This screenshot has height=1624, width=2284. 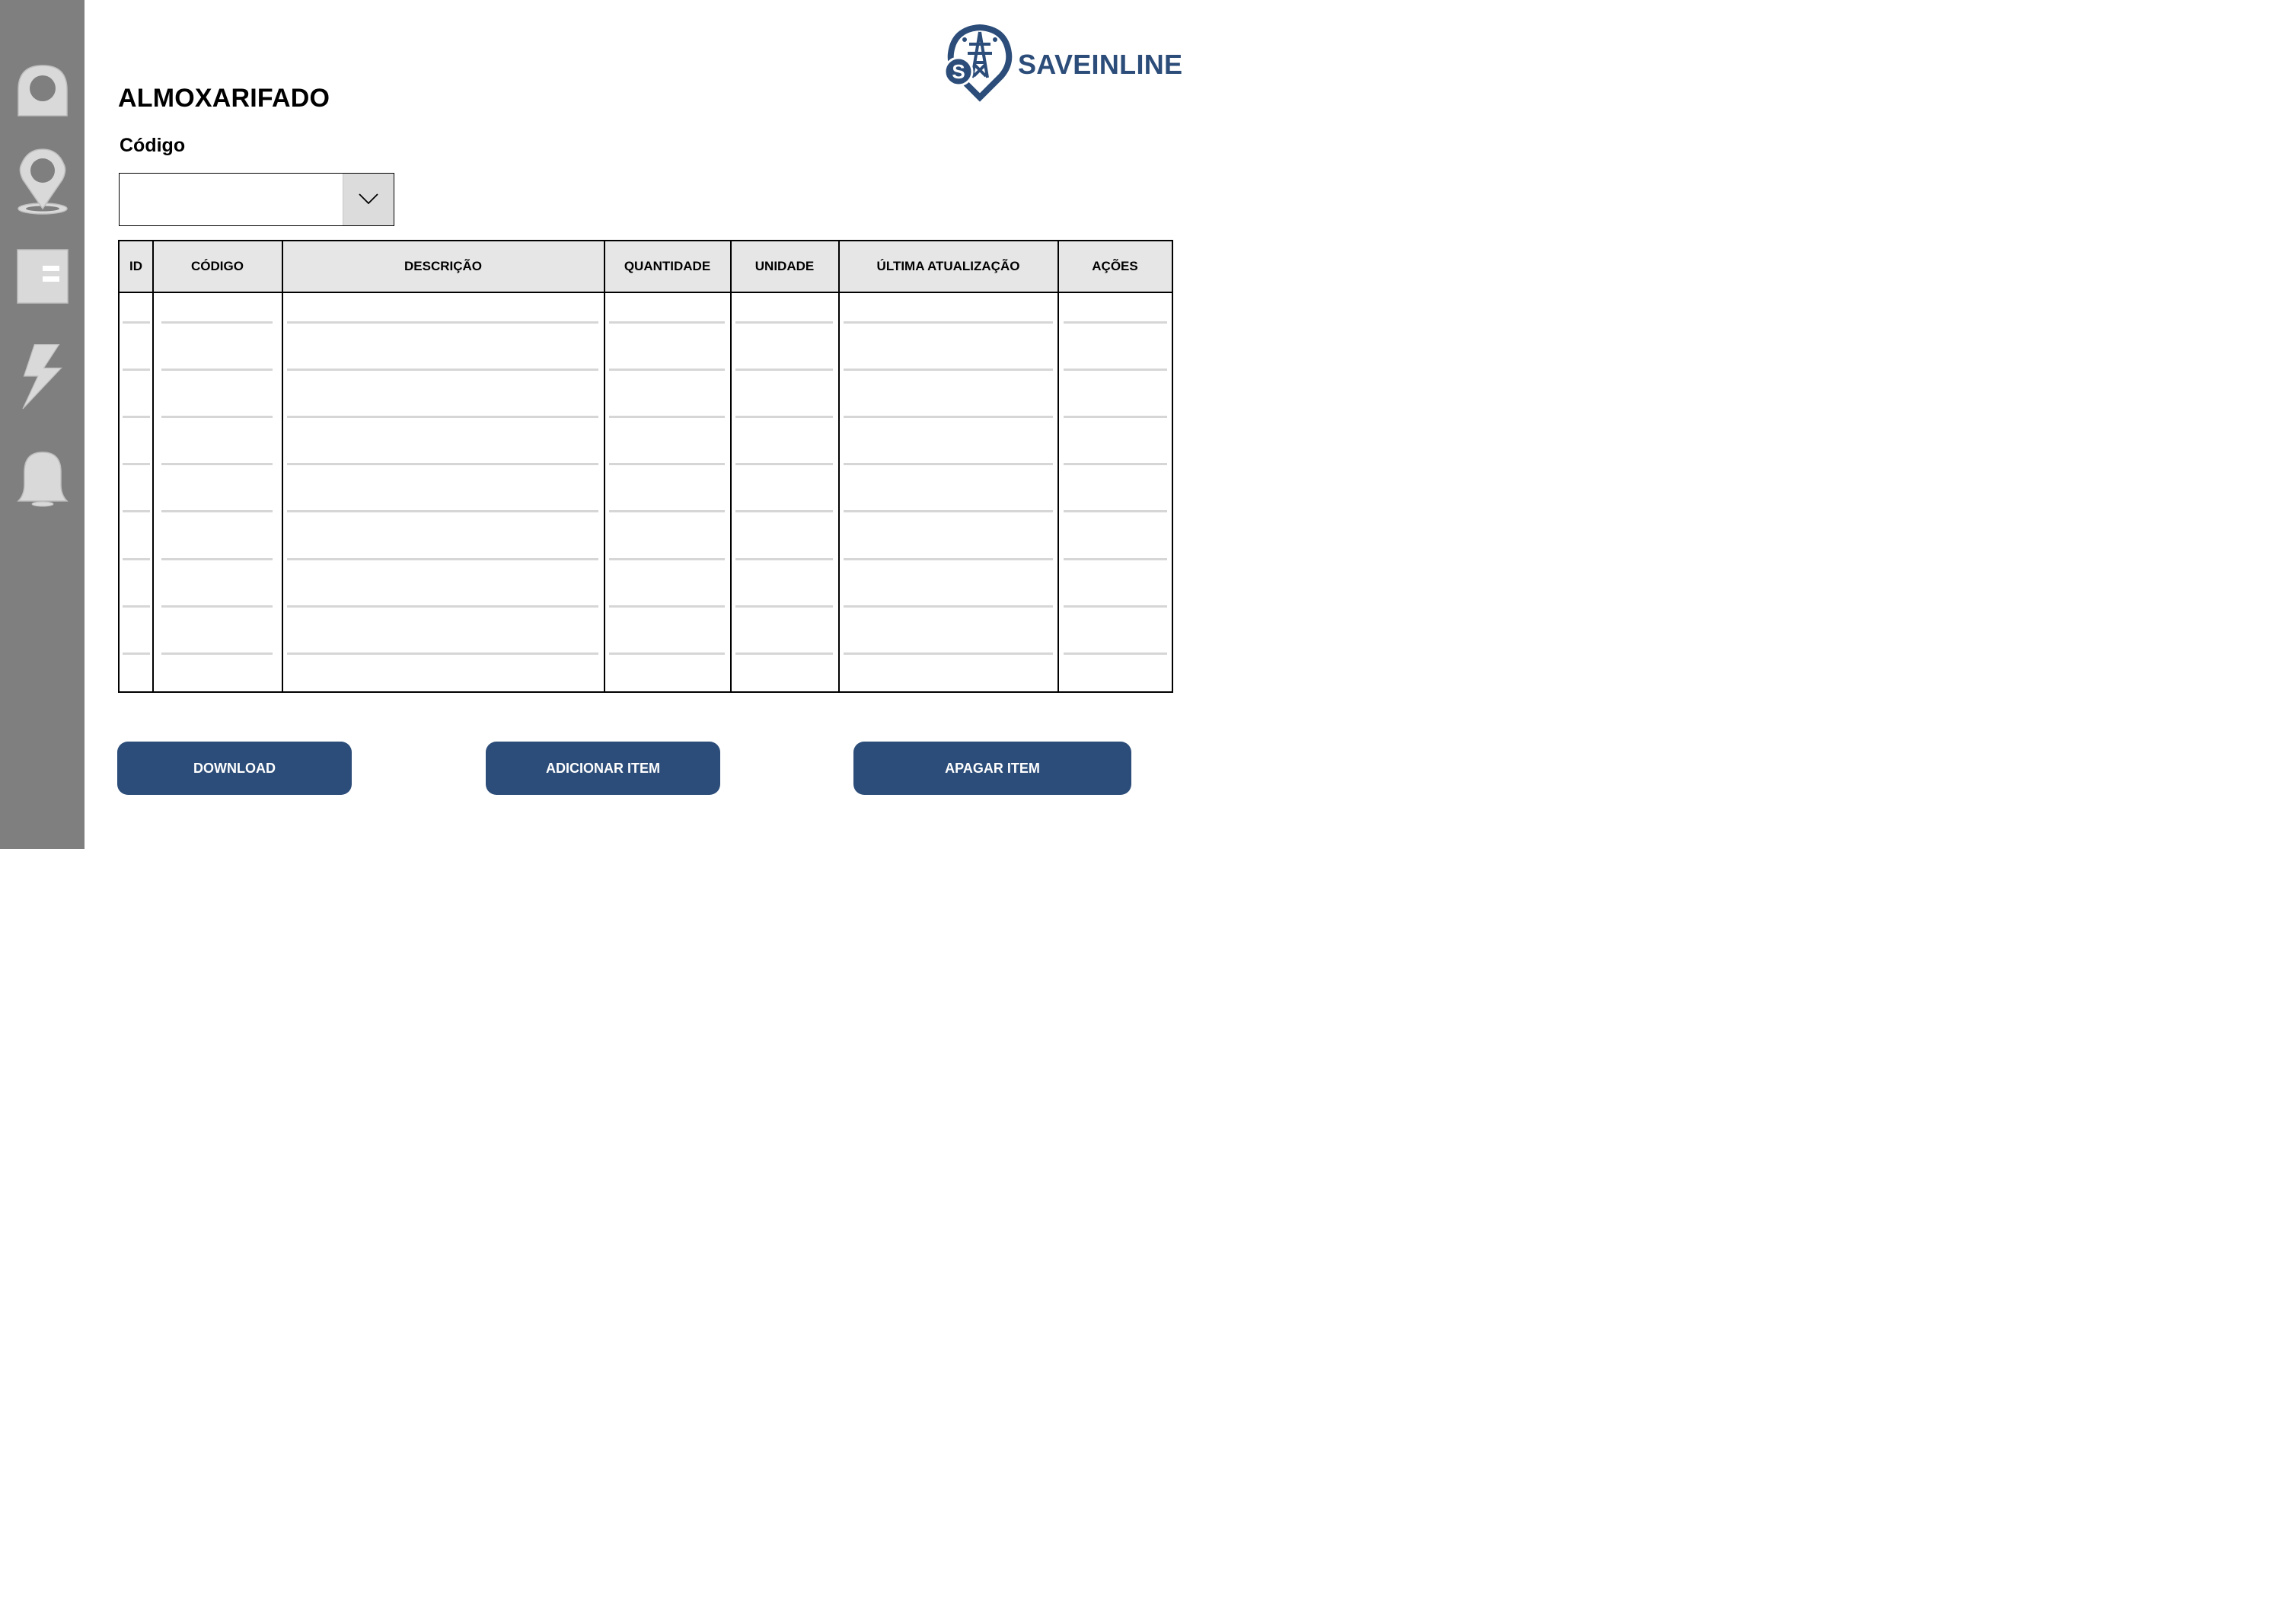 What do you see at coordinates (443, 266) in the screenshot?
I see `header-descricao: DESCRIÇÃO` at bounding box center [443, 266].